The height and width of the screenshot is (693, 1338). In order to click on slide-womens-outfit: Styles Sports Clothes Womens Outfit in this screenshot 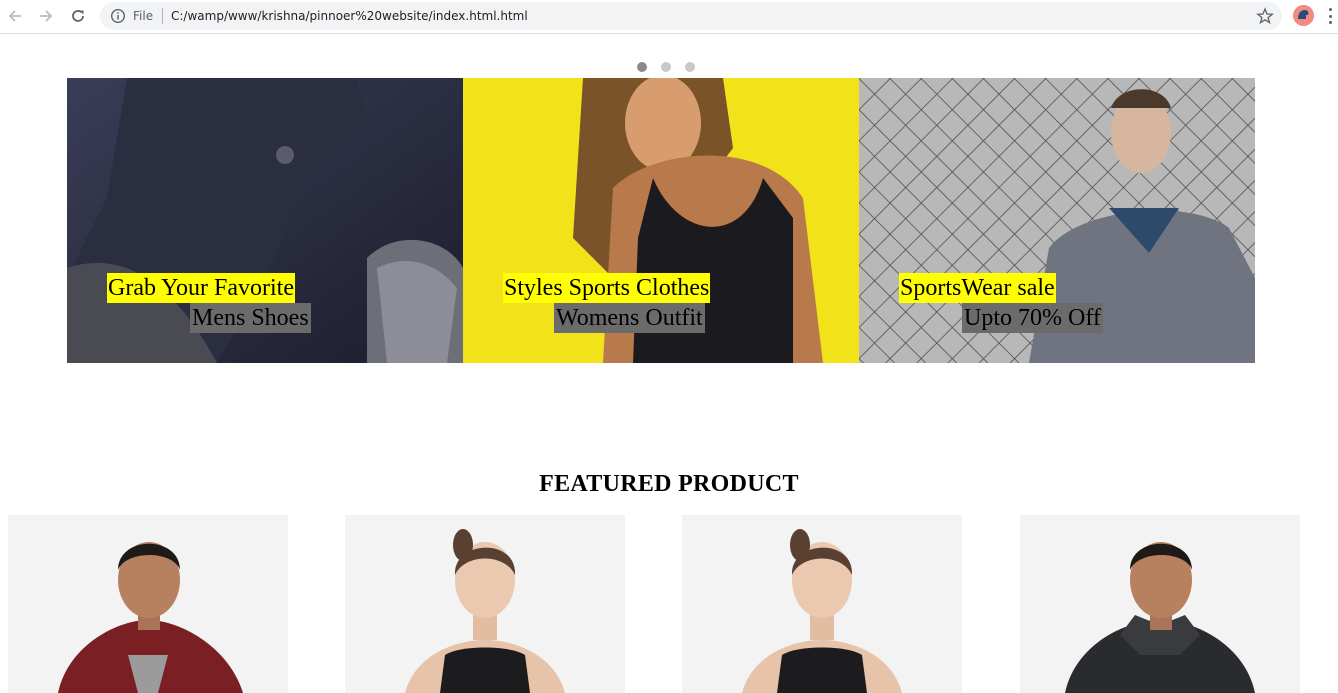, I will do `click(661, 220)`.